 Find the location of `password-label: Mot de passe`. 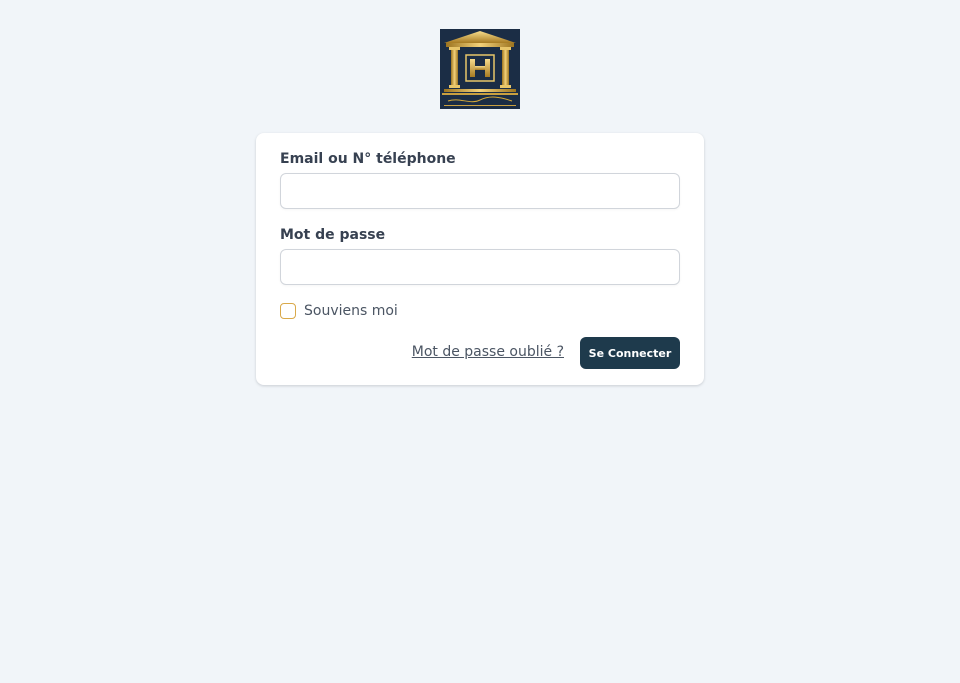

password-label: Mot de passe is located at coordinates (333, 235).